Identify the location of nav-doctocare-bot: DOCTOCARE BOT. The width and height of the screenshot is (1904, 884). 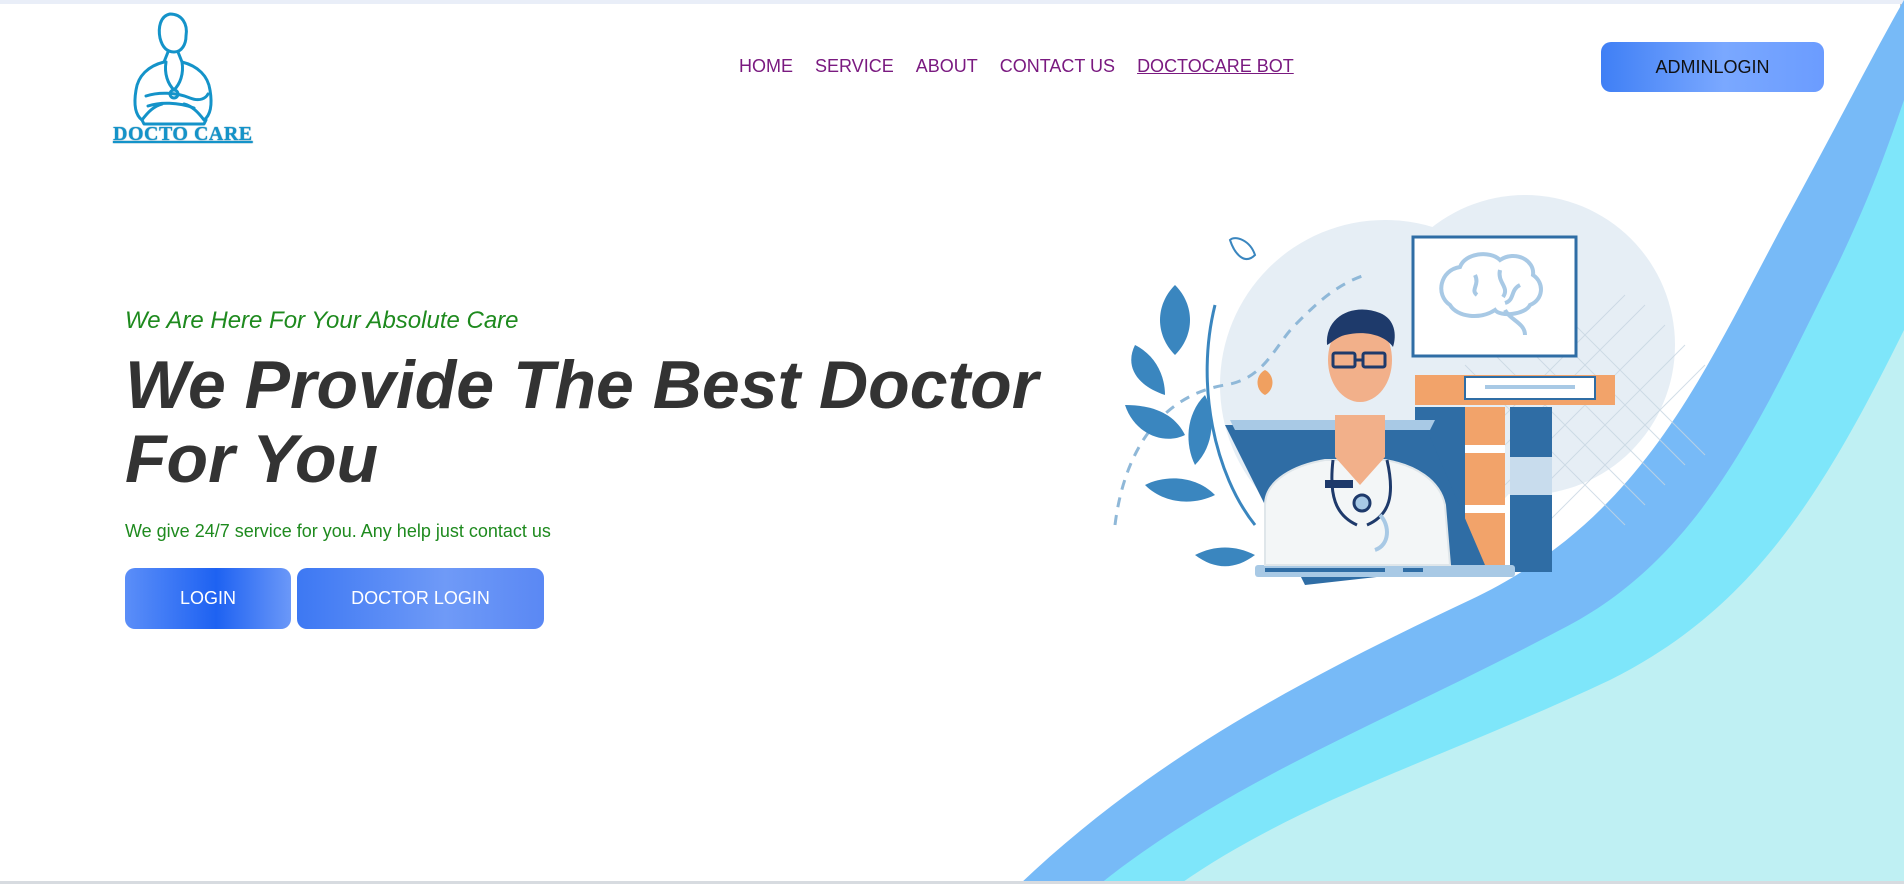
(1215, 66).